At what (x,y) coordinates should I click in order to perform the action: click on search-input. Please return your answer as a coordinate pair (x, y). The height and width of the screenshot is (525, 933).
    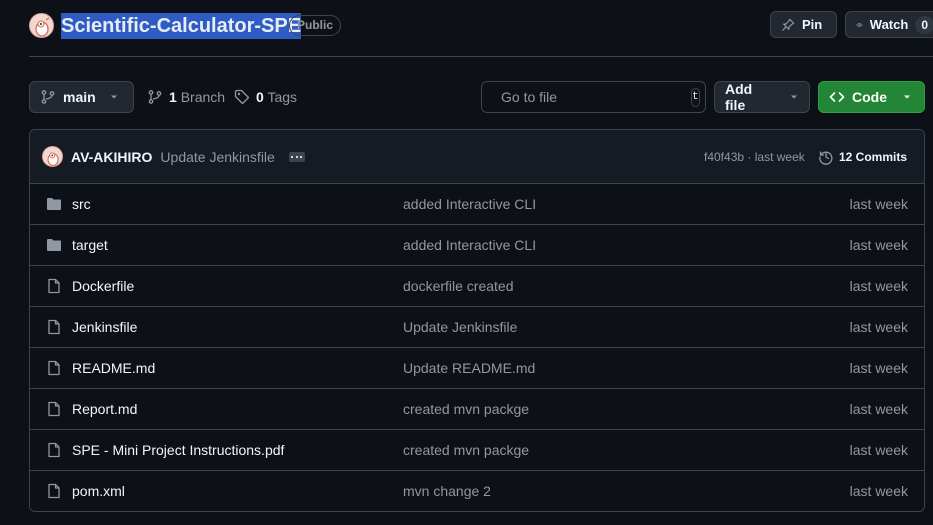
    Looking at the image, I should click on (591, 97).